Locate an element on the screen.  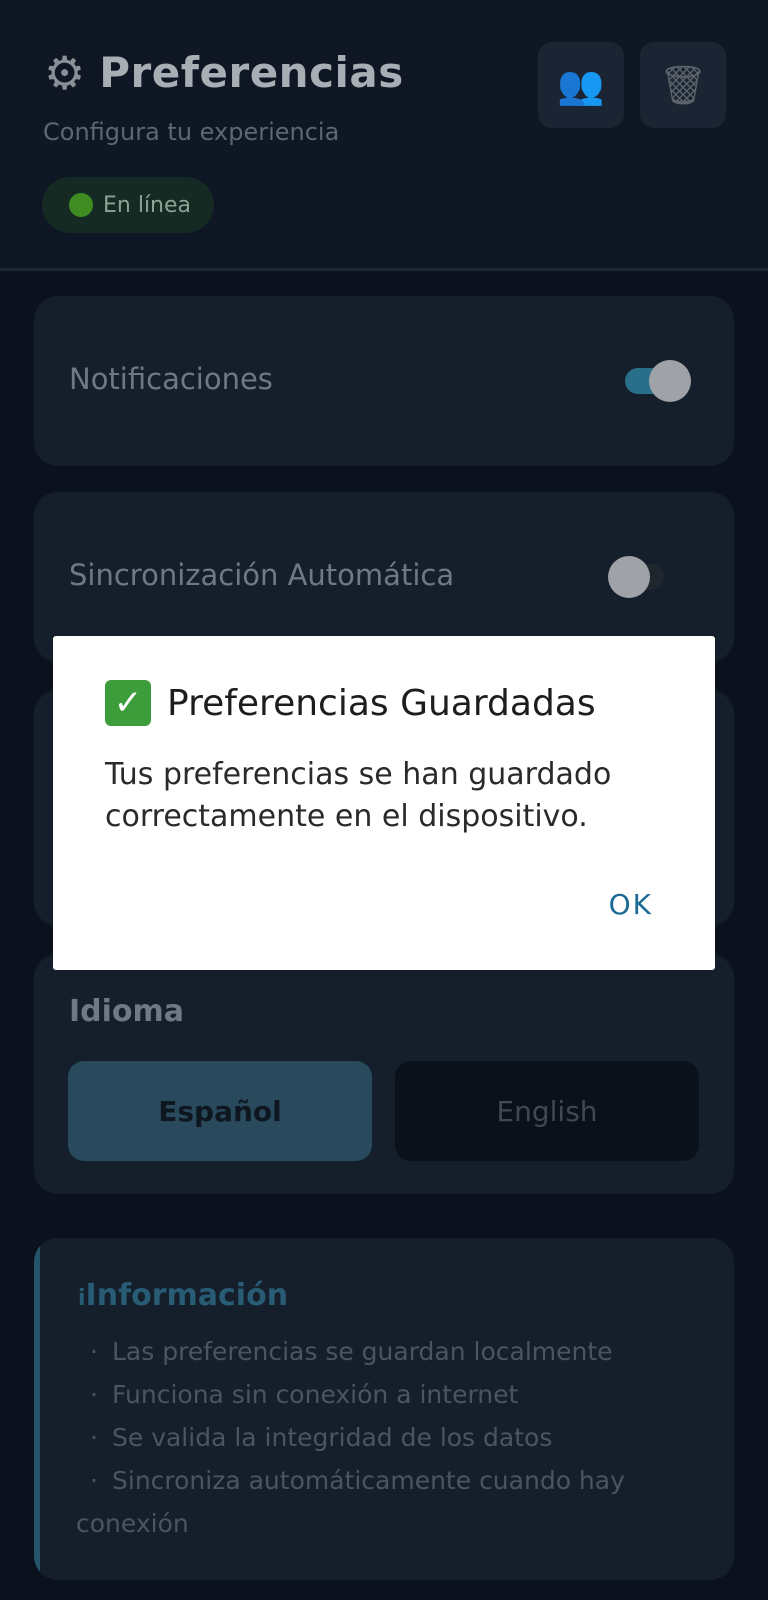
dialog-title-row: ✓ Preferencias Guardadas is located at coordinates (350, 703).